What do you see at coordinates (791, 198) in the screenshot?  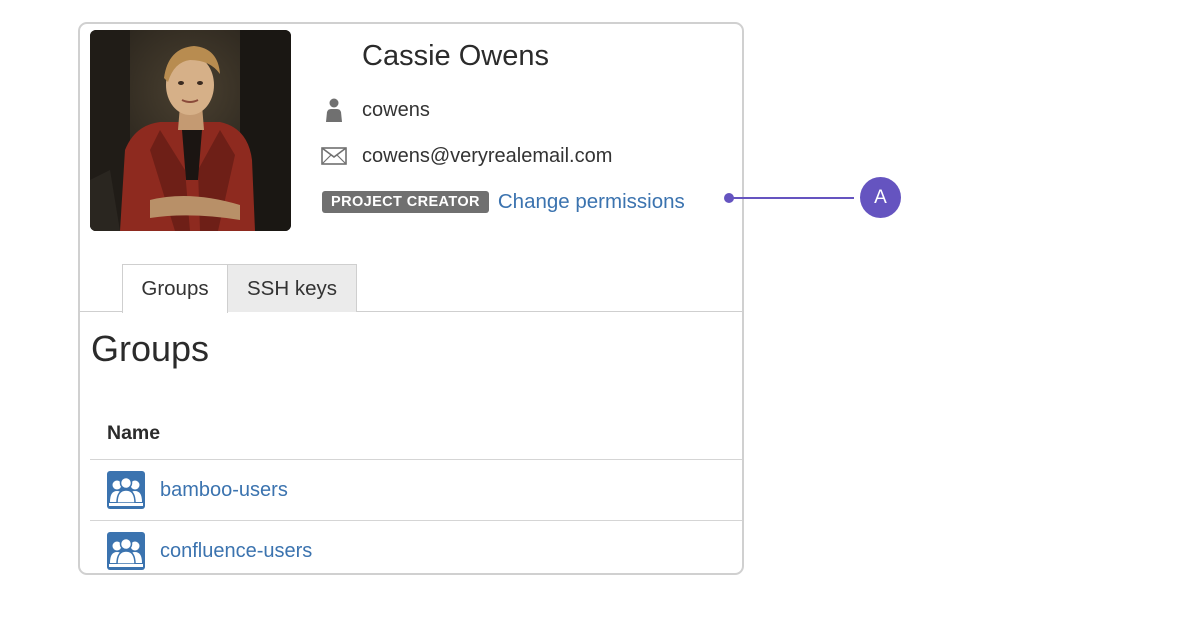 I see `callout-connector` at bounding box center [791, 198].